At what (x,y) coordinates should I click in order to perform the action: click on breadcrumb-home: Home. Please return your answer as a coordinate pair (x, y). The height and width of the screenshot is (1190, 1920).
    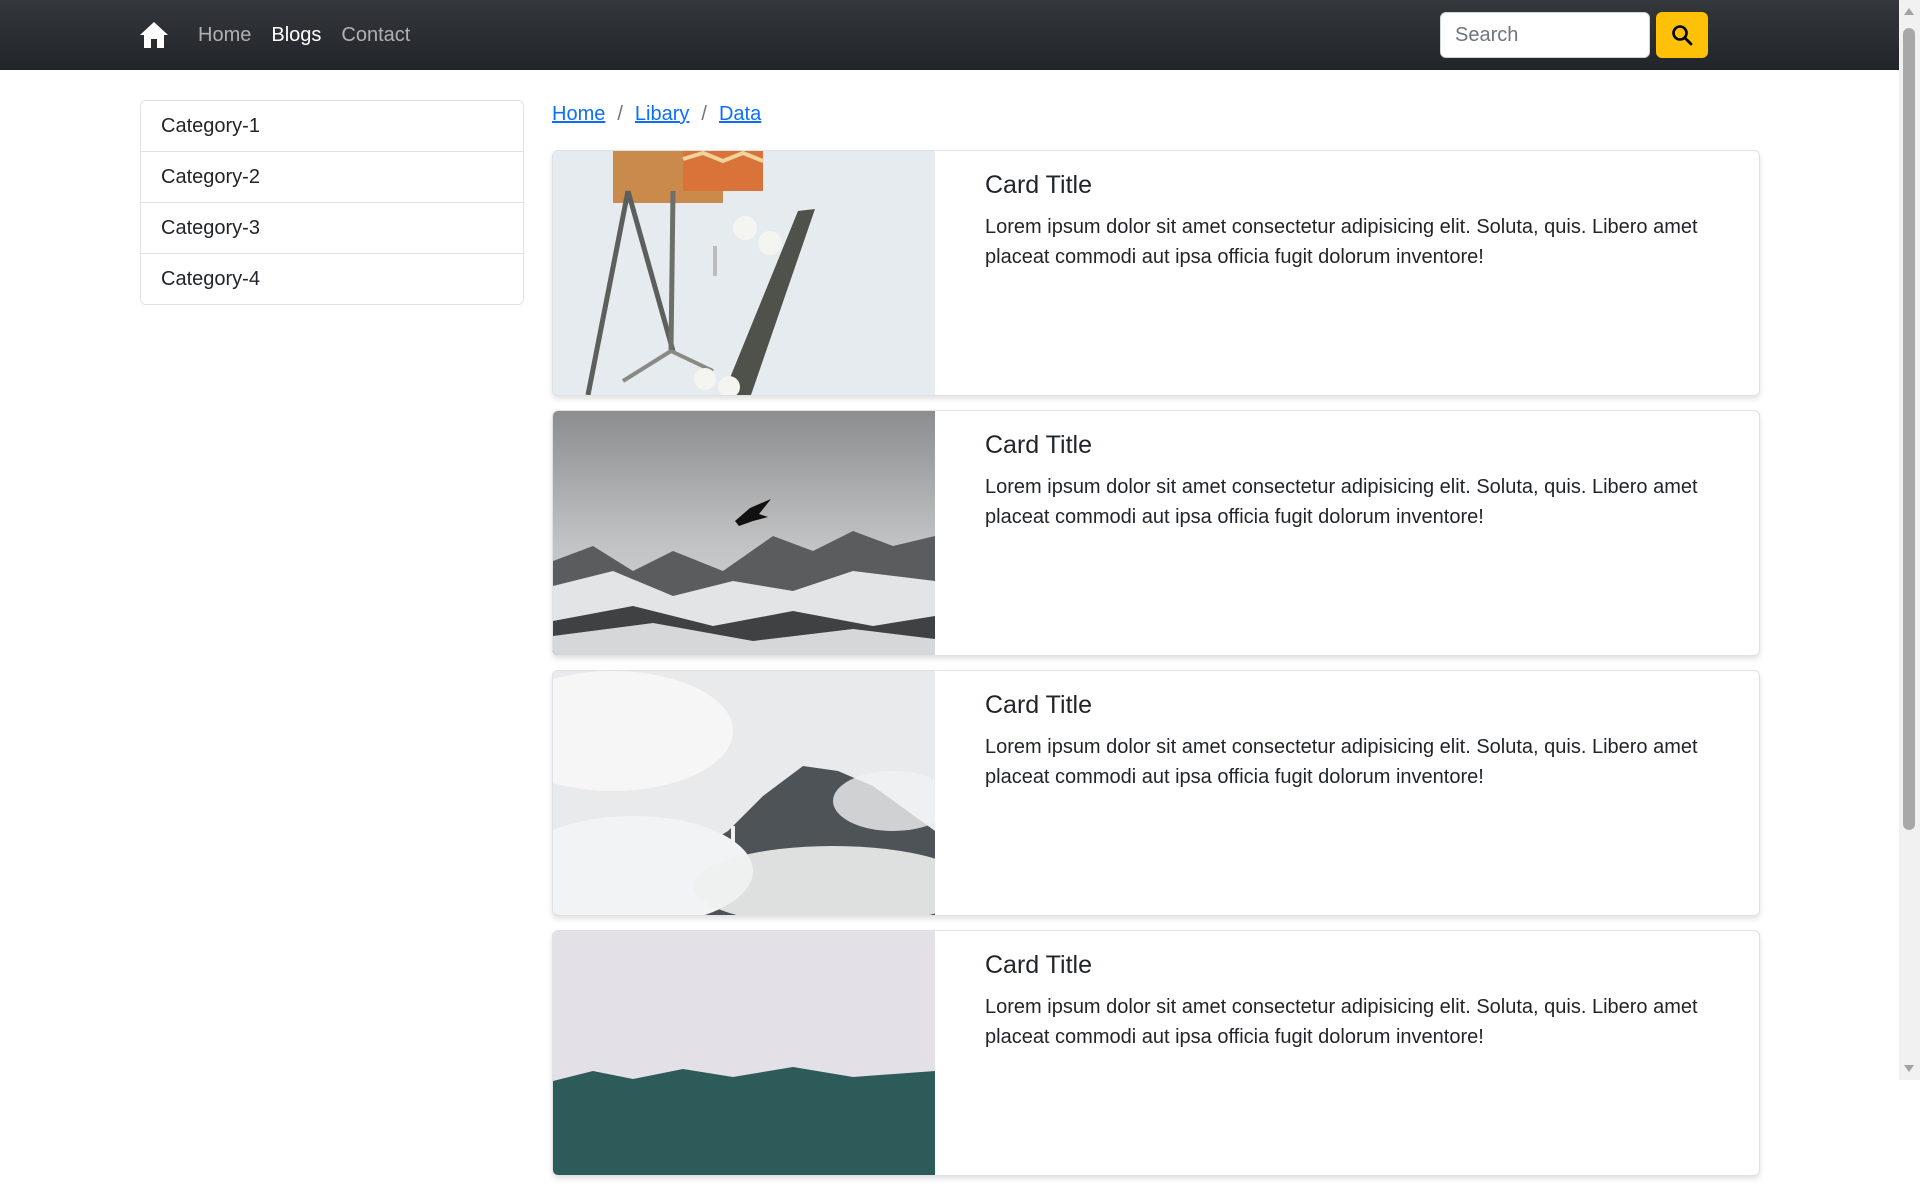
    Looking at the image, I should click on (578, 114).